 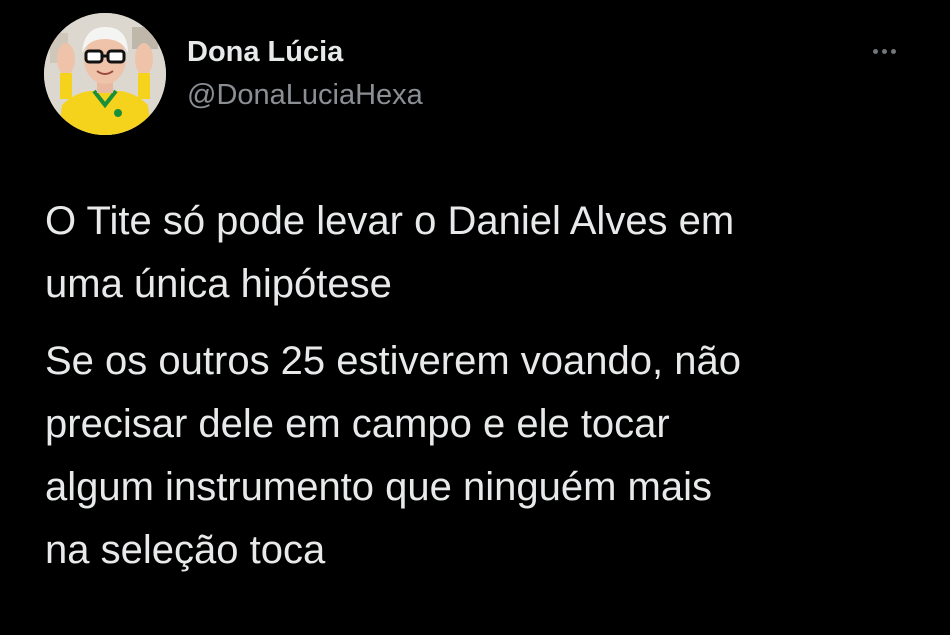 I want to click on author-info: Dona Lúcia @DonaLuciaHexa, so click(x=305, y=73).